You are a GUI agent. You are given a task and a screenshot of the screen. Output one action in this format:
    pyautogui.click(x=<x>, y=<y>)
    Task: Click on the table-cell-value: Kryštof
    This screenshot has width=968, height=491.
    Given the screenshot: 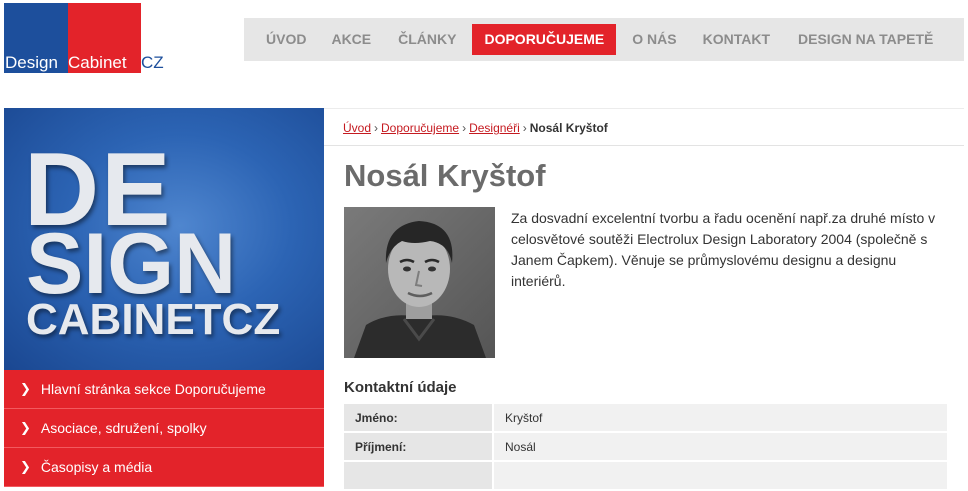 What is the action you would take?
    pyautogui.click(x=720, y=417)
    